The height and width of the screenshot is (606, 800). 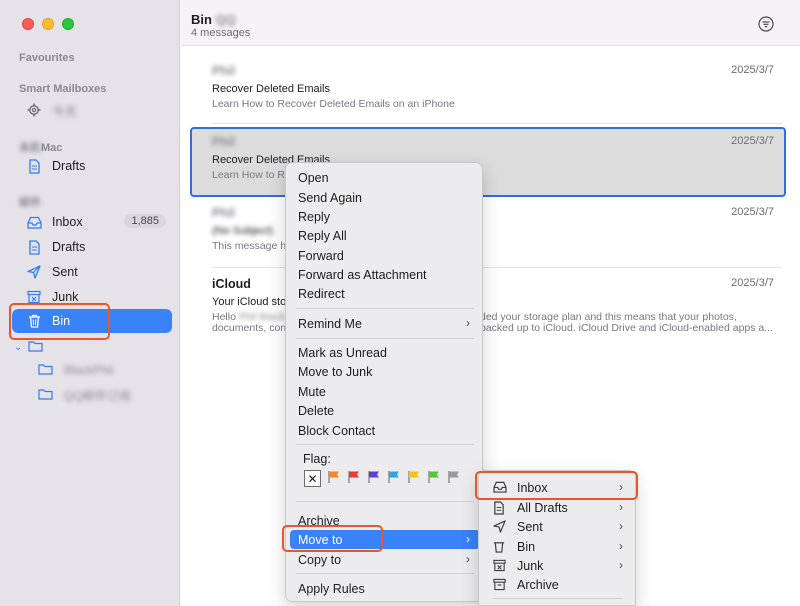 What do you see at coordinates (558, 584) in the screenshot?
I see `submenu-item-archive: Archive` at bounding box center [558, 584].